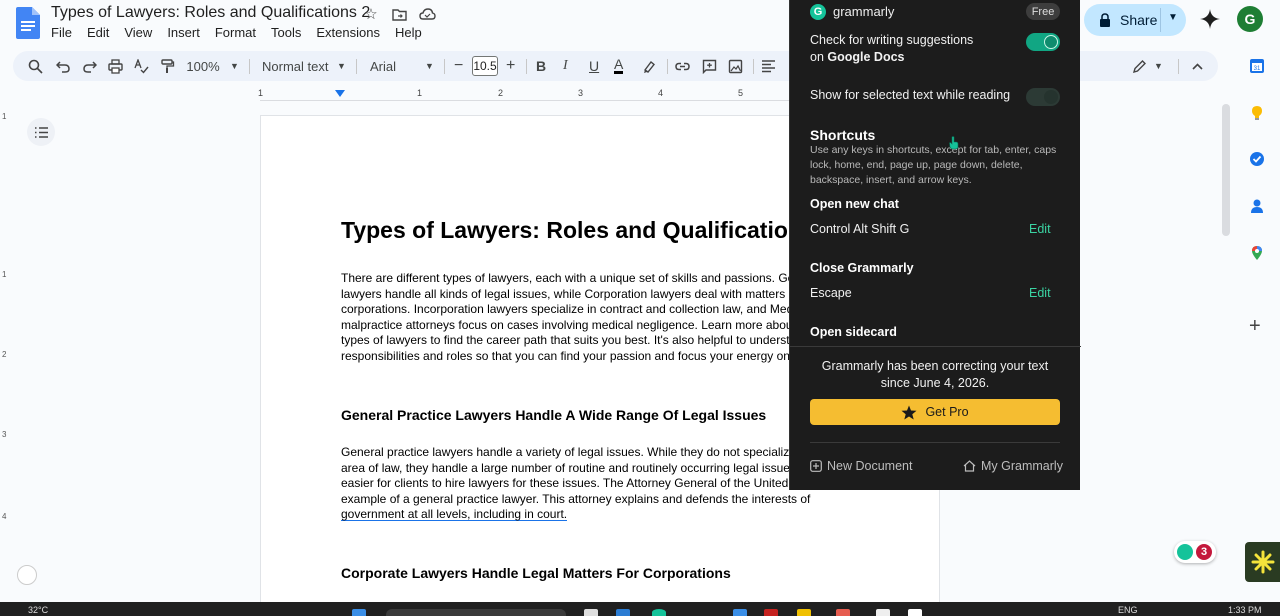 The image size is (1280, 616). I want to click on edit-close-shortcut-button: Edit, so click(1040, 293).